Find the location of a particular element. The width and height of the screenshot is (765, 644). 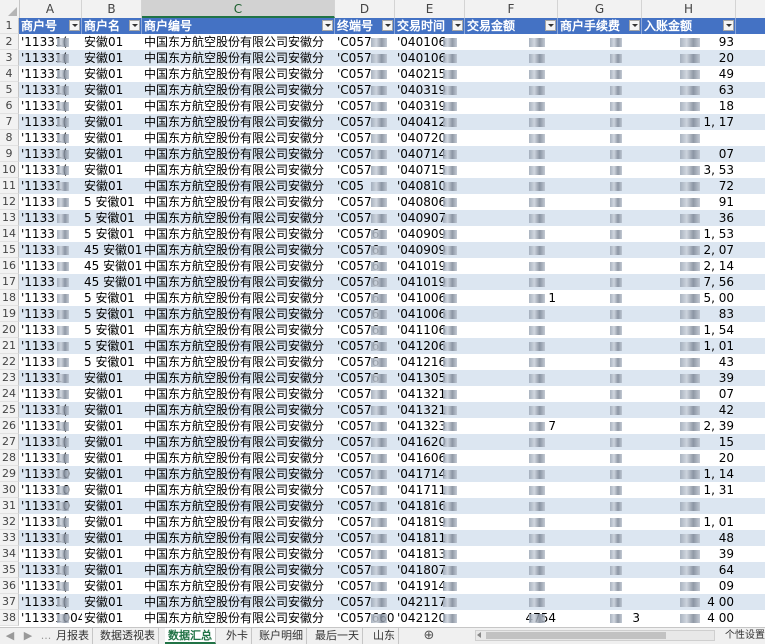

row-header: 22 is located at coordinates (9, 362).